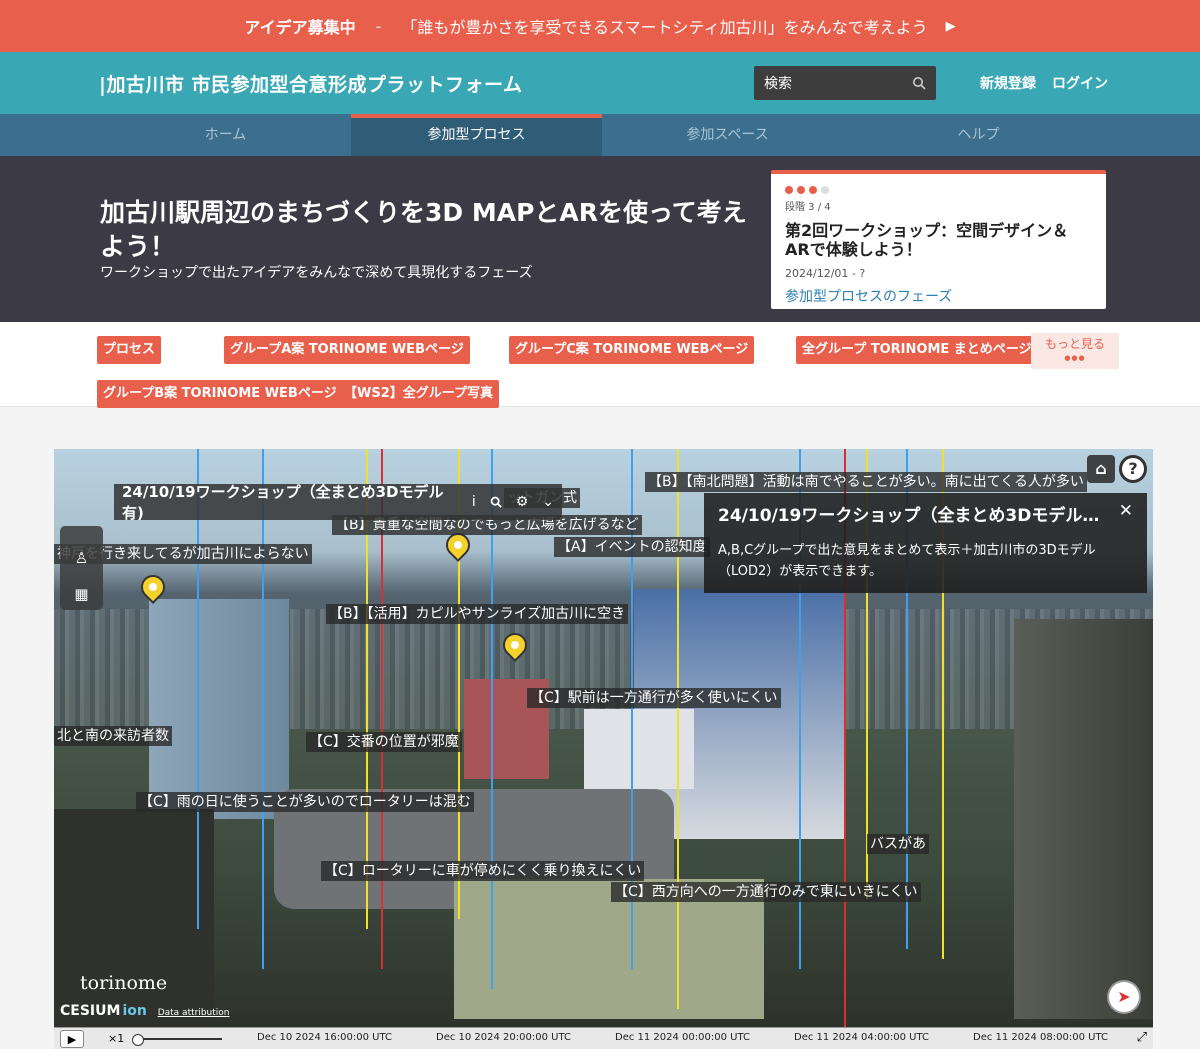 The width and height of the screenshot is (1200, 1049). I want to click on tag-group-b-page: グループB案 TORINOME WEBページ, so click(220, 394).